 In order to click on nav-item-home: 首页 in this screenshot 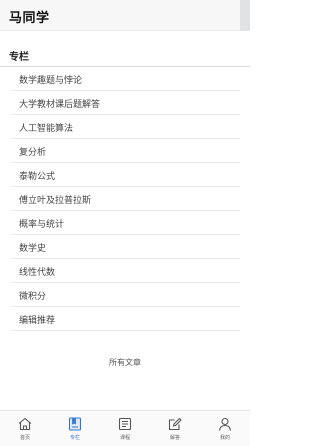, I will do `click(25, 428)`.